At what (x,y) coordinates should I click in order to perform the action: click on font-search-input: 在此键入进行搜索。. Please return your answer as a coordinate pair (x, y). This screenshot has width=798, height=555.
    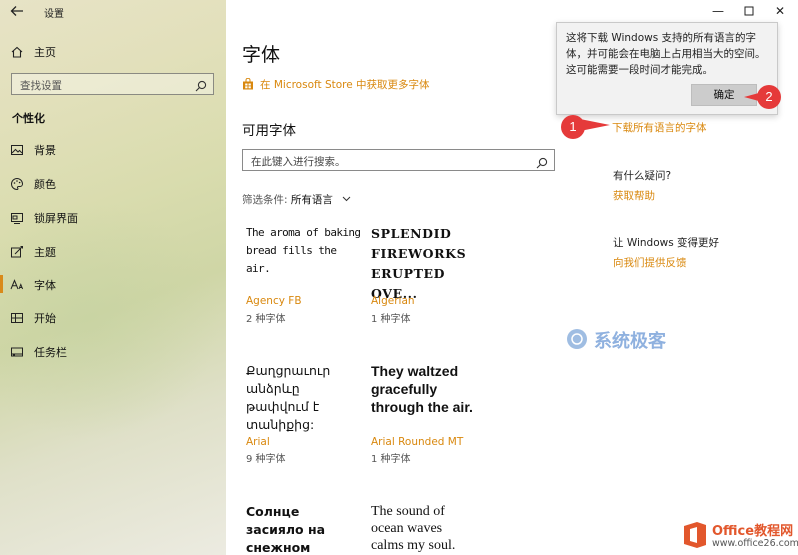
    Looking at the image, I should click on (398, 160).